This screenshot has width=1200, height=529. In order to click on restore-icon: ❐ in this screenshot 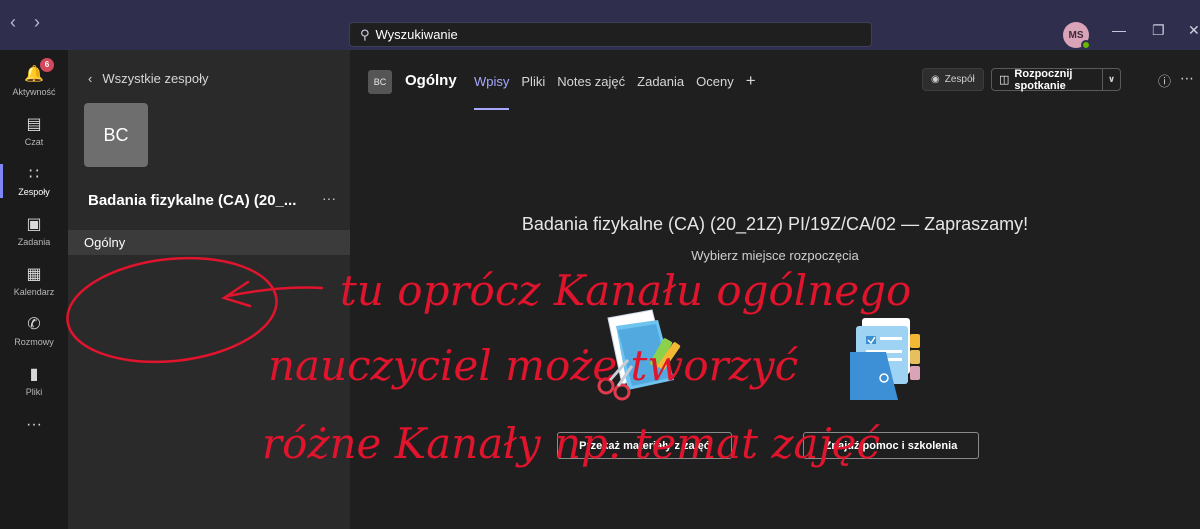, I will do `click(1158, 30)`.